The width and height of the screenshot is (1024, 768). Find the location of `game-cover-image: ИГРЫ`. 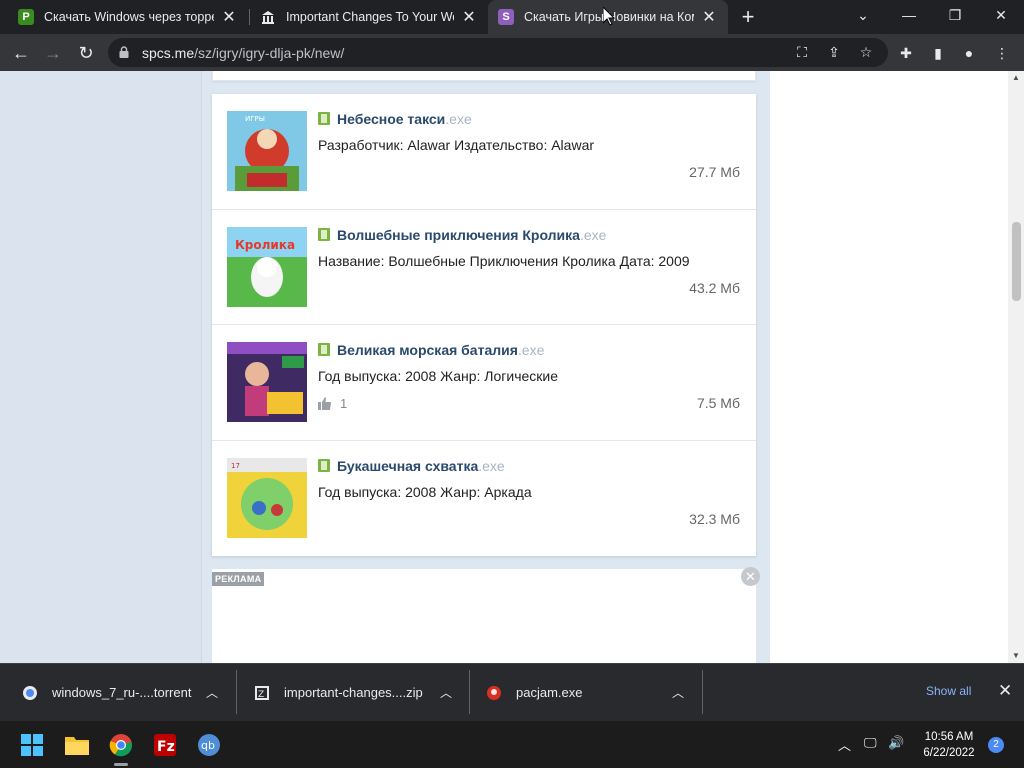

game-cover-image: ИГРЫ is located at coordinates (267, 151).